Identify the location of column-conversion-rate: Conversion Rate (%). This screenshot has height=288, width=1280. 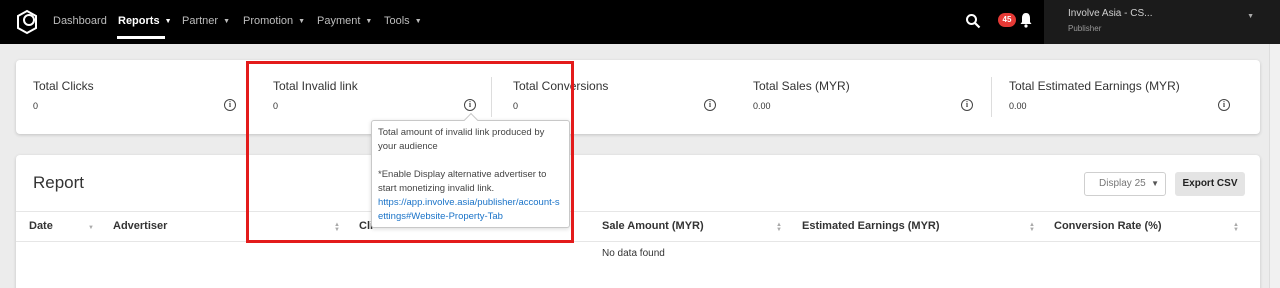
(1108, 226).